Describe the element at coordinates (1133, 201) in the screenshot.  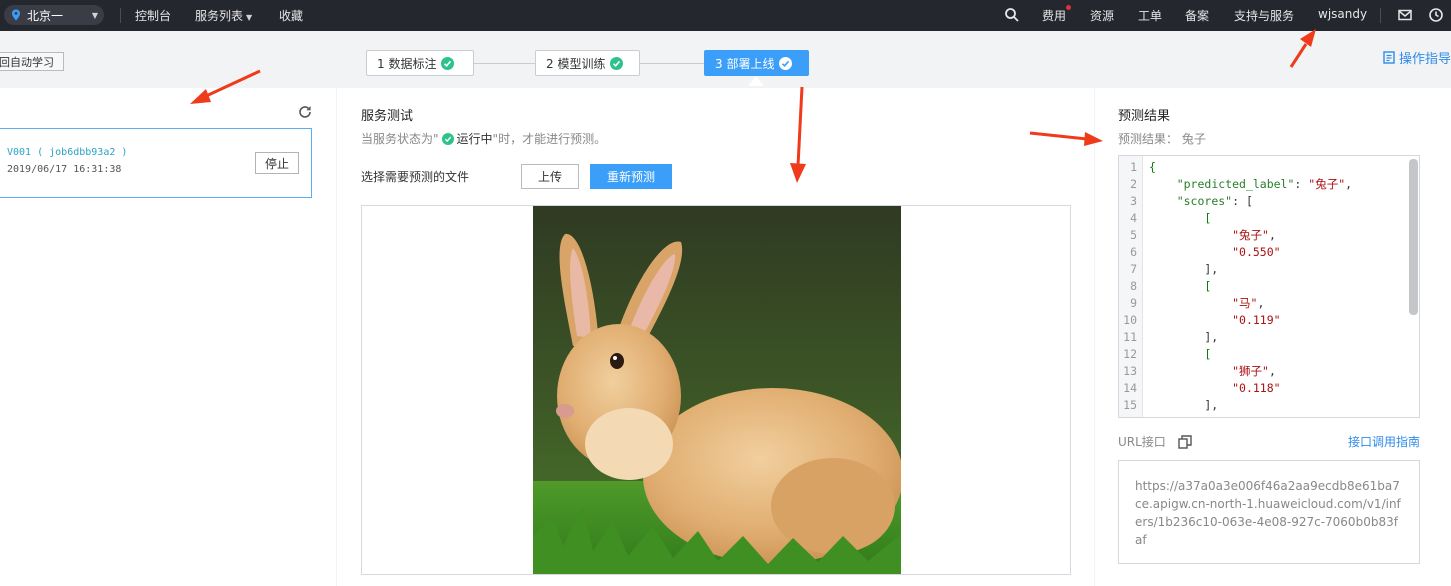
I see `line-number: 3` at that location.